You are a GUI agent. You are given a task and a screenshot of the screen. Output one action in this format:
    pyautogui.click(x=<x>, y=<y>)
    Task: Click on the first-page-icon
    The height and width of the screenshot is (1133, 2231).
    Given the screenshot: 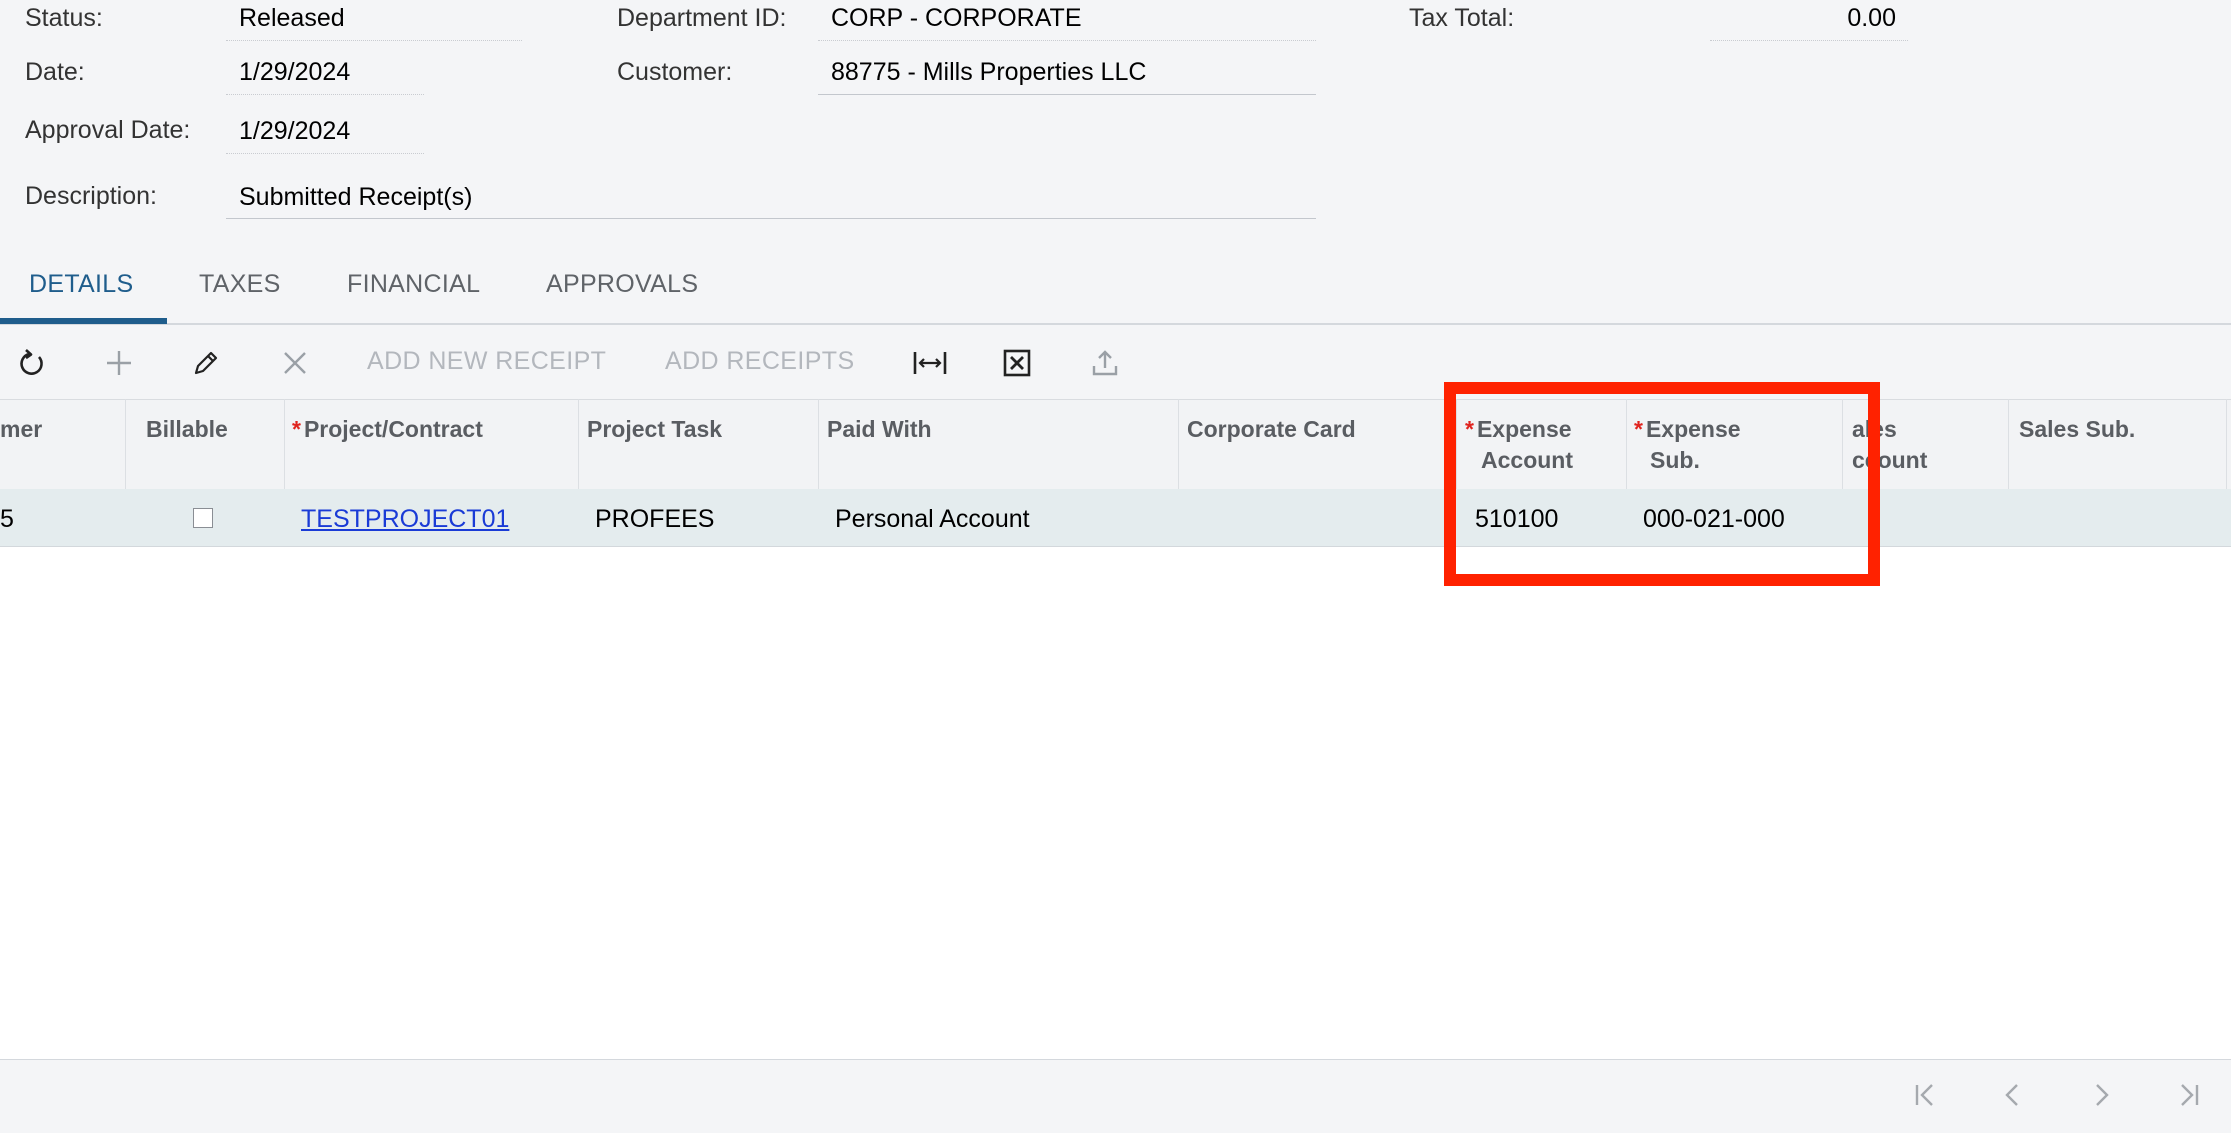 What is the action you would take?
    pyautogui.click(x=1925, y=1097)
    